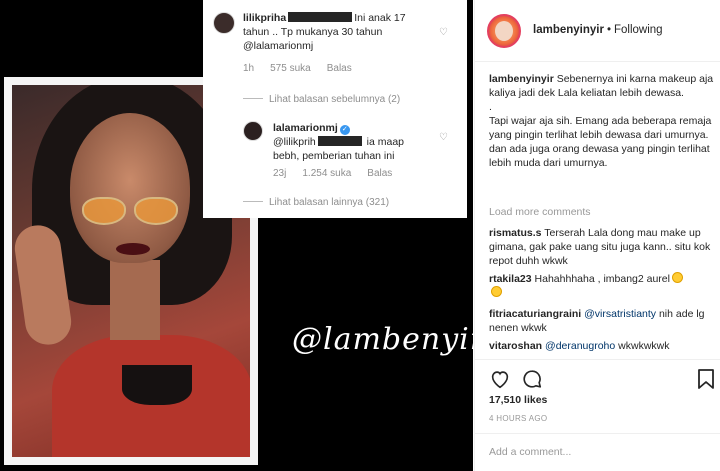 The image size is (720, 471). What do you see at coordinates (316, 202) in the screenshot?
I see `view-more-replies: Lihat balasan lainnya (321)` at bounding box center [316, 202].